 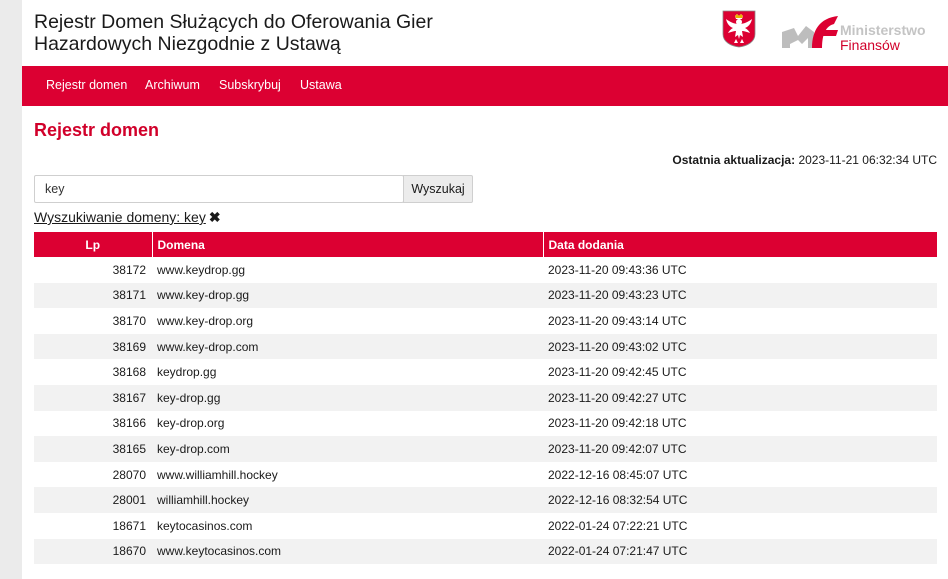 I want to click on nav-rejestr-domen: Rejestr domen, so click(x=86, y=85).